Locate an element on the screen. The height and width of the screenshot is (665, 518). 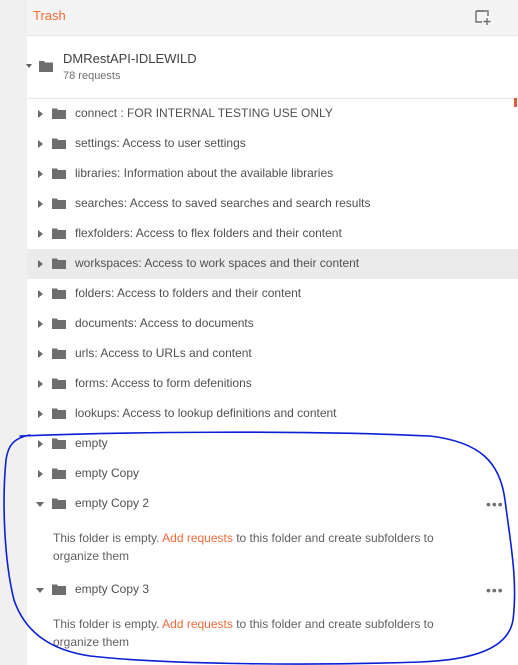
folder-label: settings: Access to user settings is located at coordinates (160, 143).